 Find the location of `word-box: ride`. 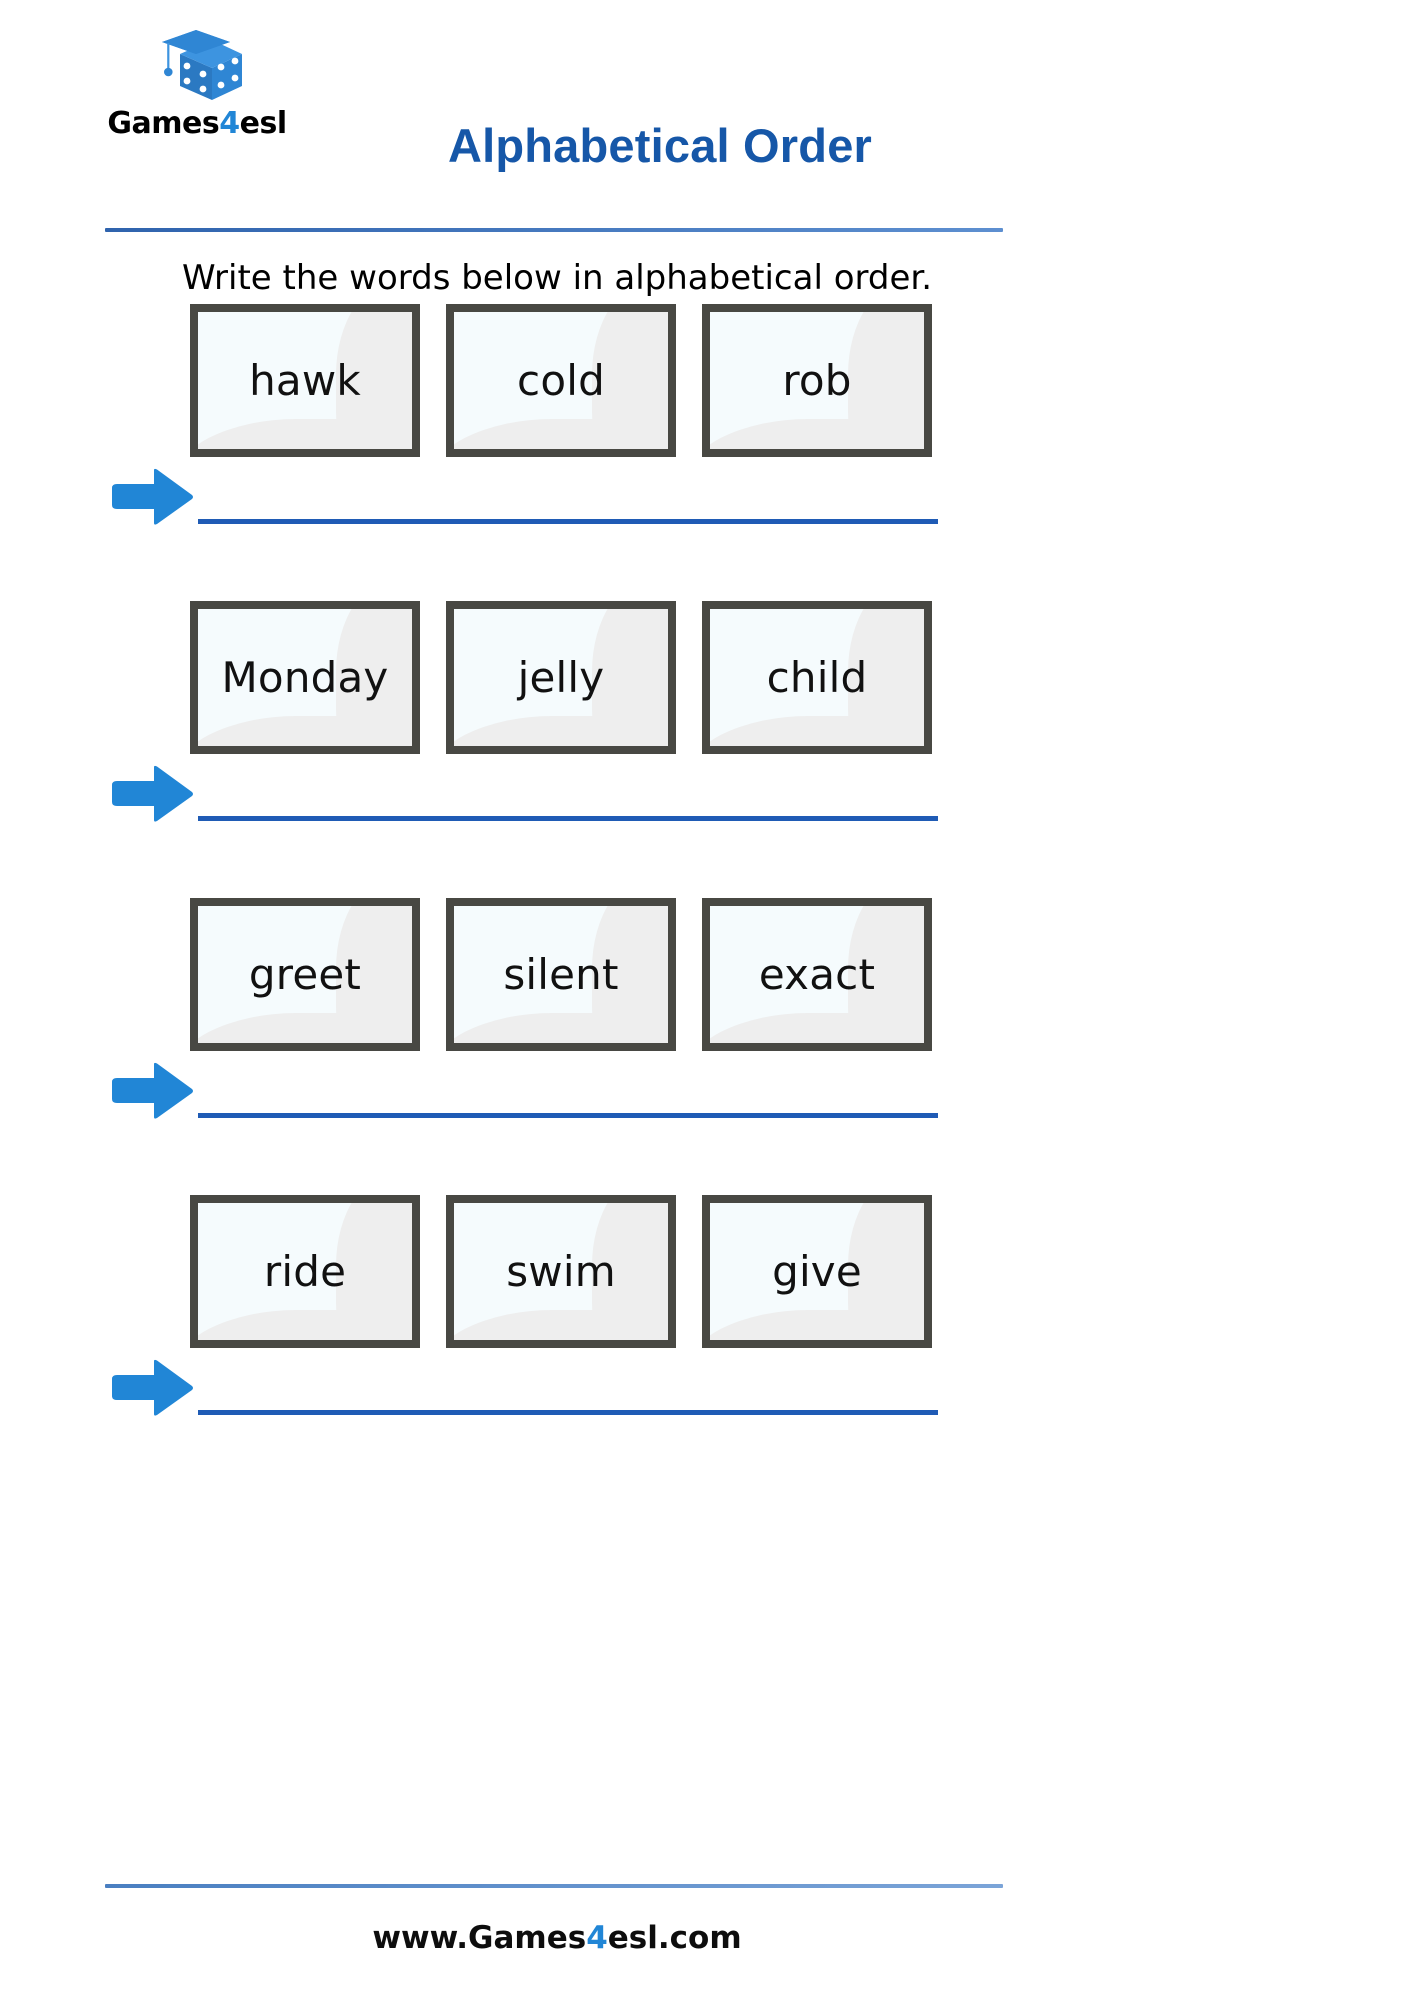

word-box: ride is located at coordinates (305, 1271).